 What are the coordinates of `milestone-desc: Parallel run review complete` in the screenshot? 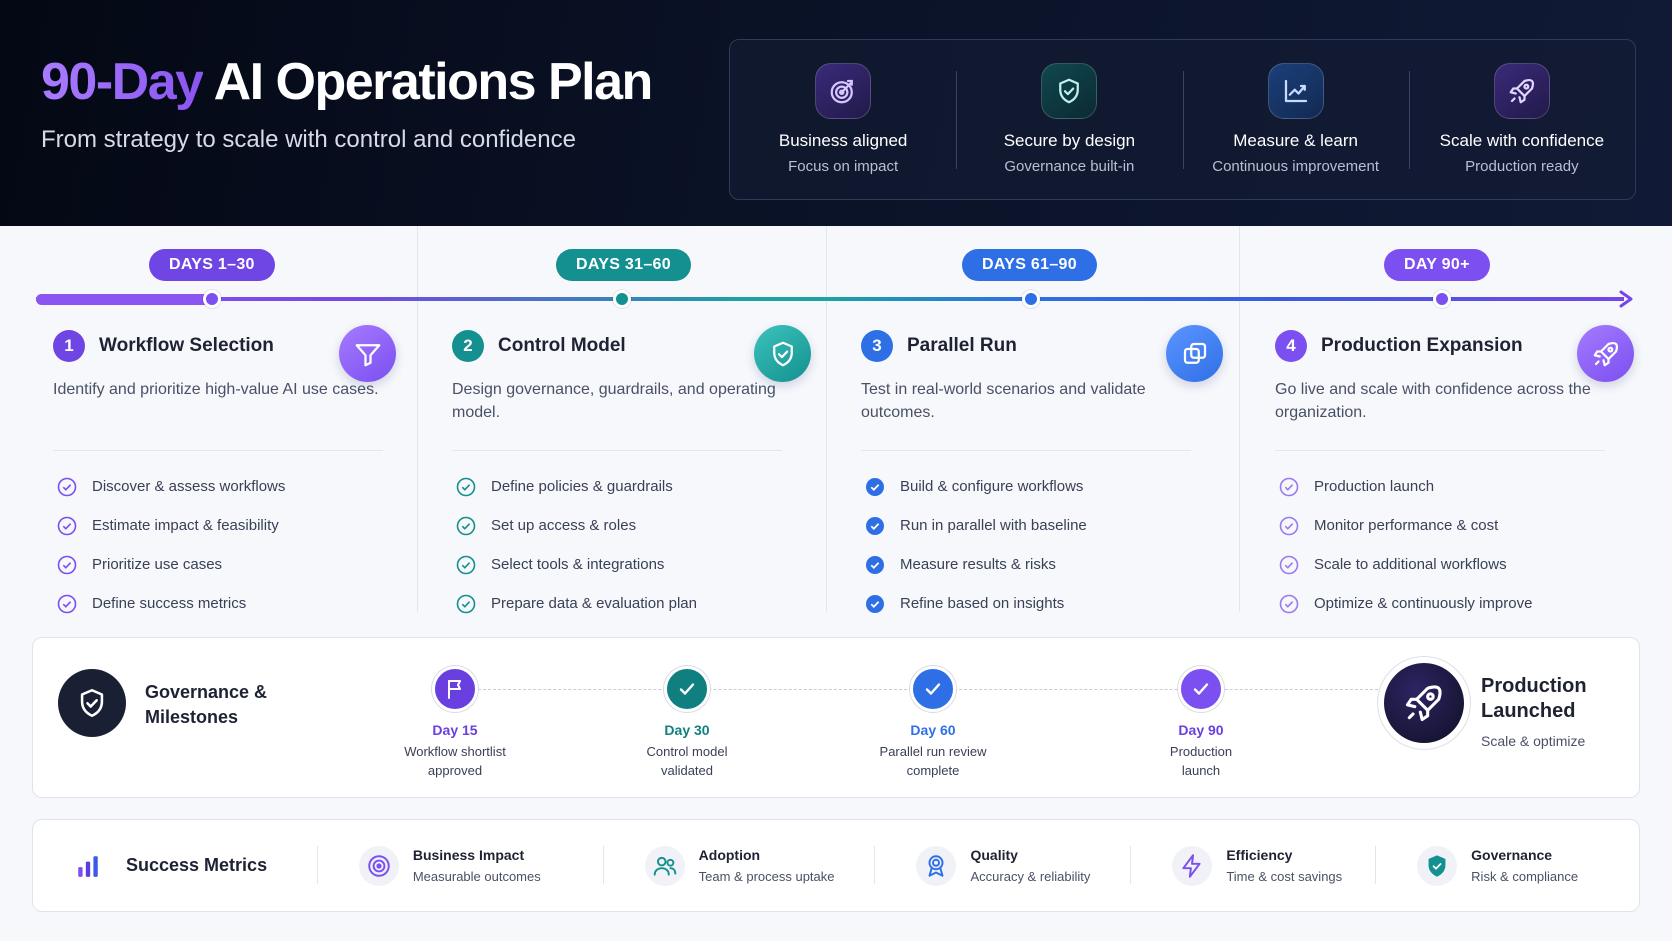 It's located at (933, 761).